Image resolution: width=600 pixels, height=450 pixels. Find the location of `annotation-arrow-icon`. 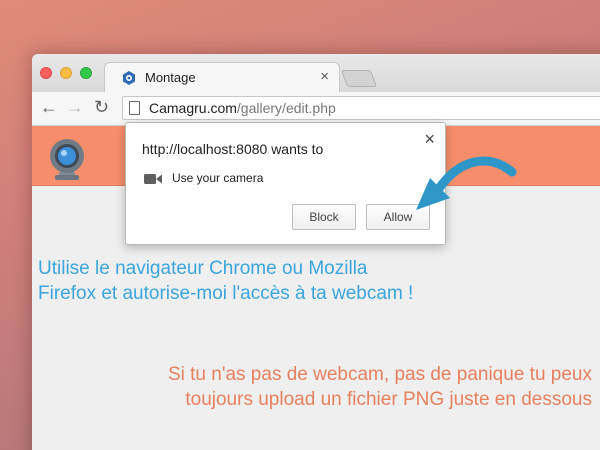

annotation-arrow-icon is located at coordinates (466, 183).